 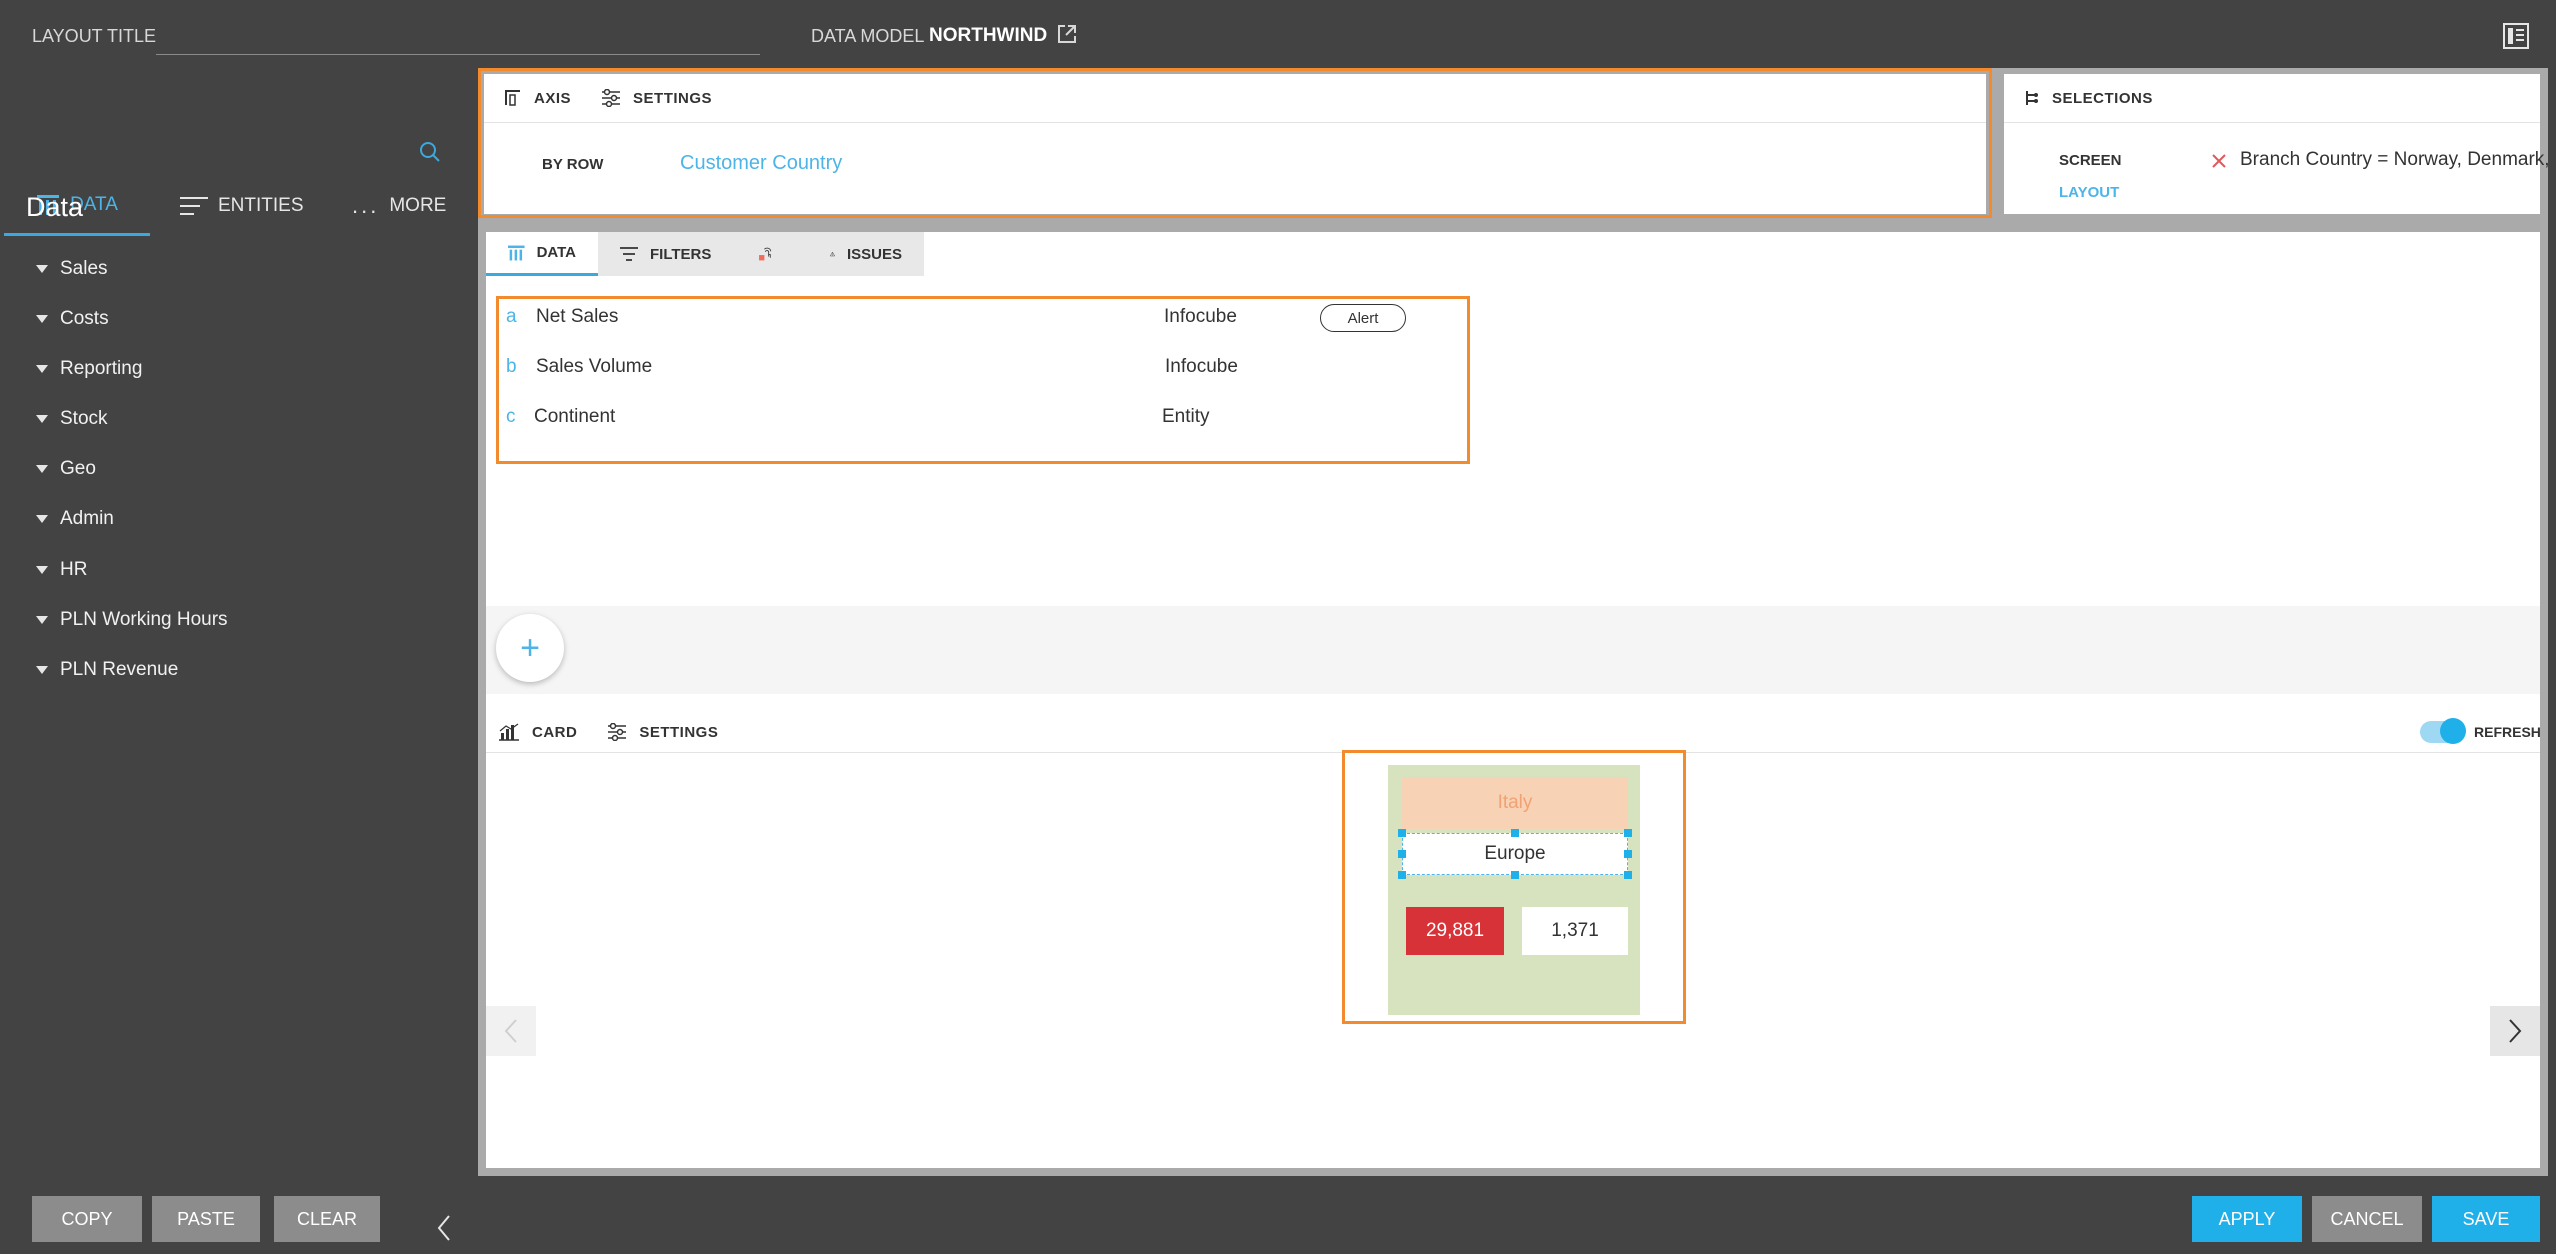 I want to click on chevron-left-icon, so click(x=510, y=1031).